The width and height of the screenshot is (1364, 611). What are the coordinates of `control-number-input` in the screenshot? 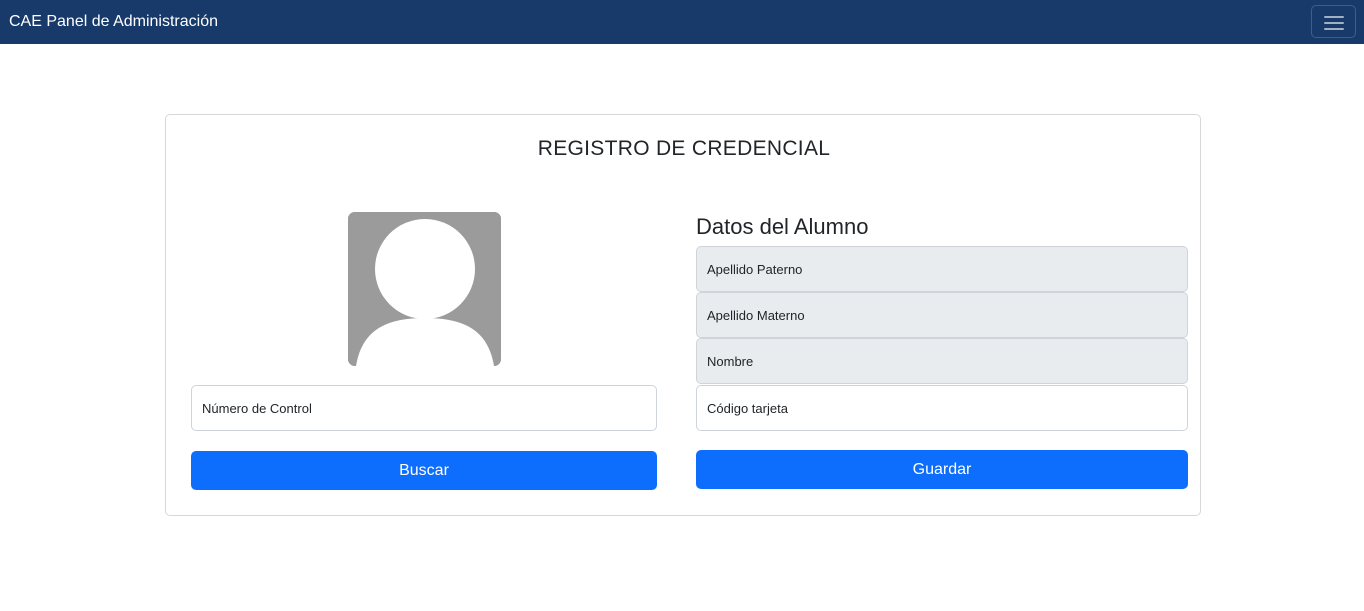 It's located at (424, 408).